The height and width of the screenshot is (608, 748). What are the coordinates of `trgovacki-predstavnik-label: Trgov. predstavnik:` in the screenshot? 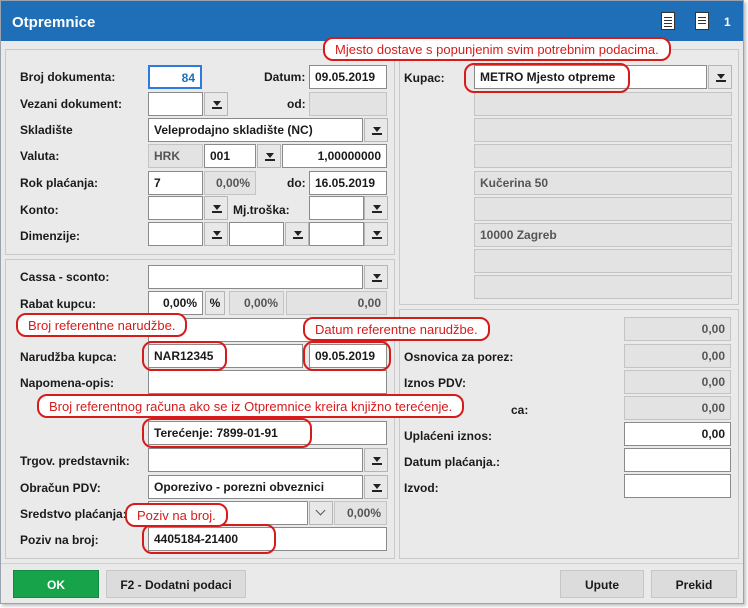 It's located at (75, 461).